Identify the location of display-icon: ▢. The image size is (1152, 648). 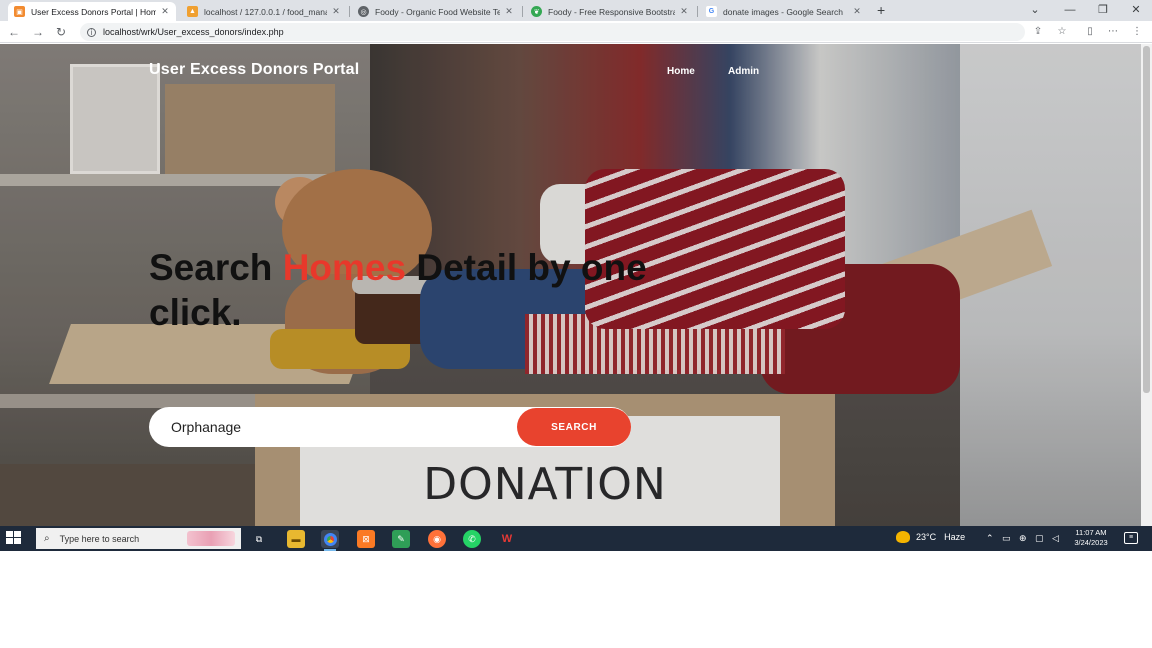
(1039, 538).